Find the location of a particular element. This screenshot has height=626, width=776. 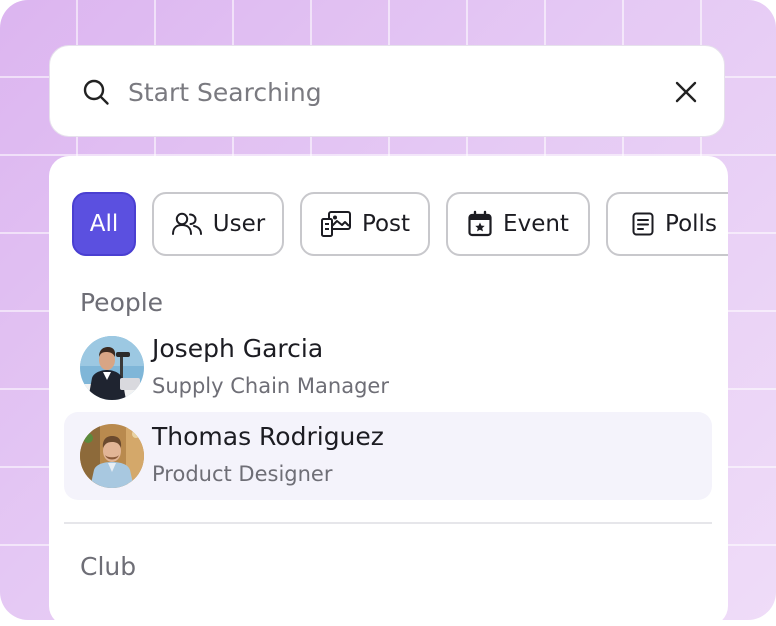

list-item-person: Thomas Rodriguez Product Designer is located at coordinates (388, 456).